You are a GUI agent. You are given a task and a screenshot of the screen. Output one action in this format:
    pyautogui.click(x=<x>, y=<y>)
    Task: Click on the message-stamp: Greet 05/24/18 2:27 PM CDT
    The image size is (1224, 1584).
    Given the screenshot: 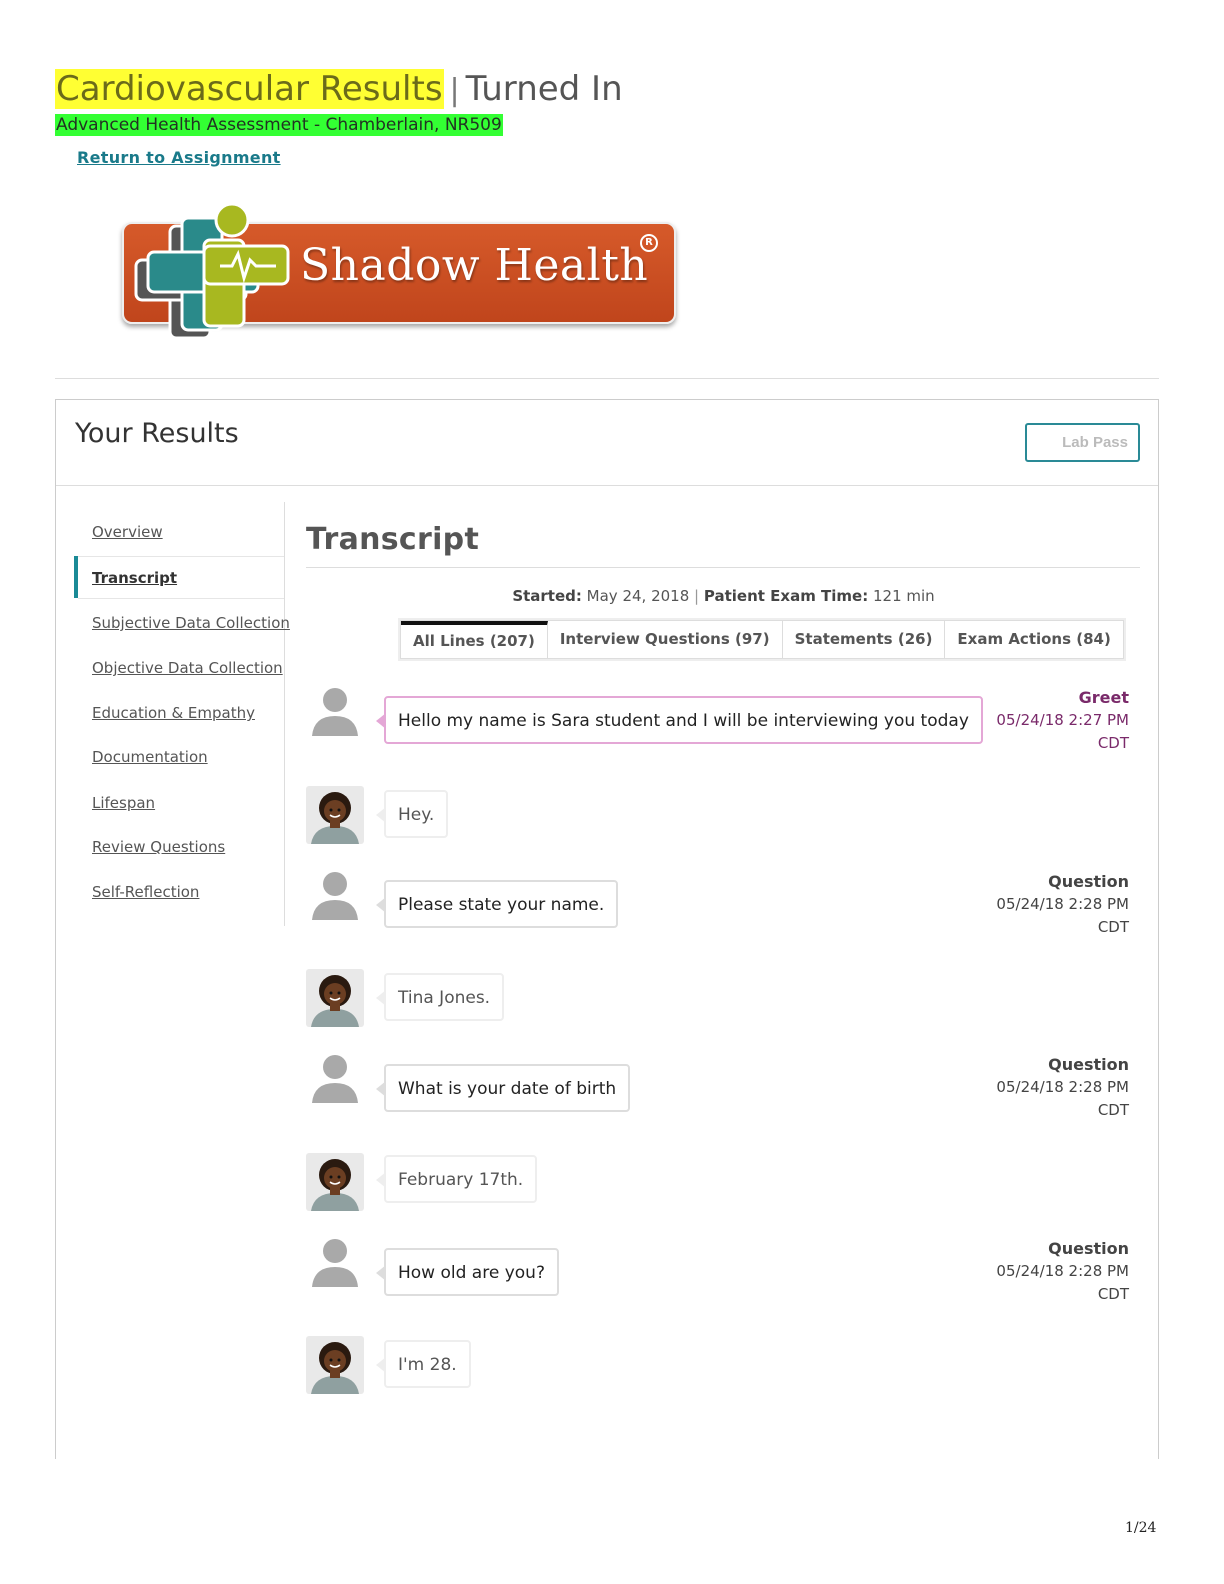 What is the action you would take?
    pyautogui.click(x=1062, y=720)
    